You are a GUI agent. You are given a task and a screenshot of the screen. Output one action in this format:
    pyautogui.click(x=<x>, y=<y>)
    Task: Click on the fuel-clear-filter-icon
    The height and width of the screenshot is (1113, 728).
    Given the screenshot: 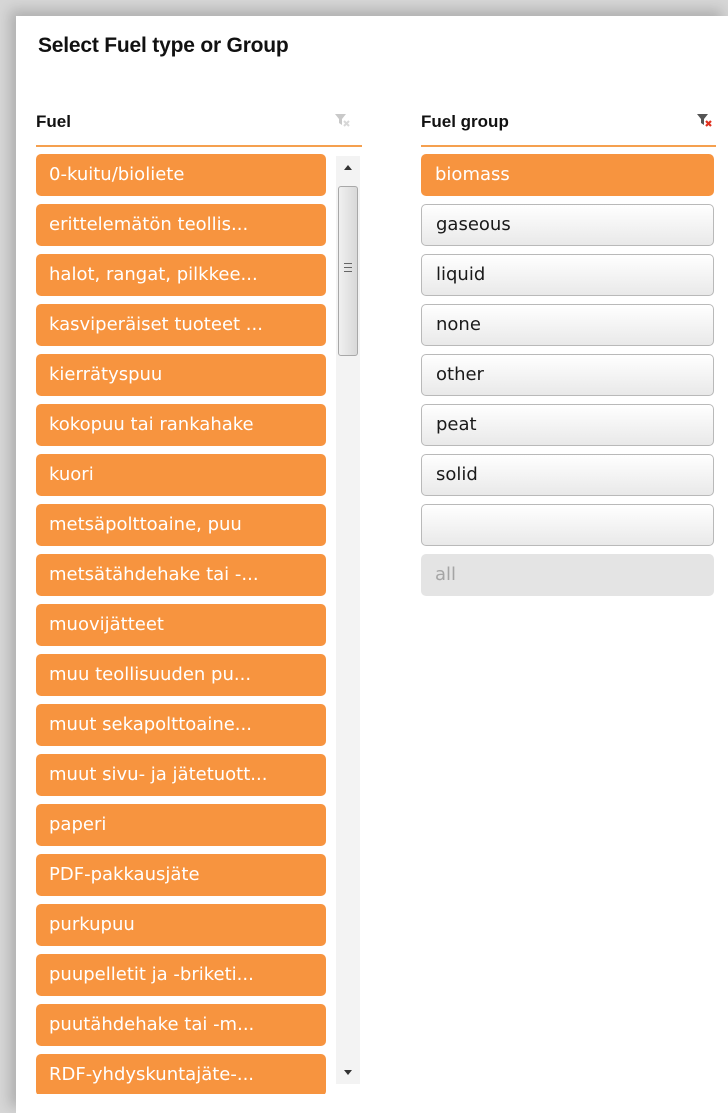 What is the action you would take?
    pyautogui.click(x=342, y=120)
    